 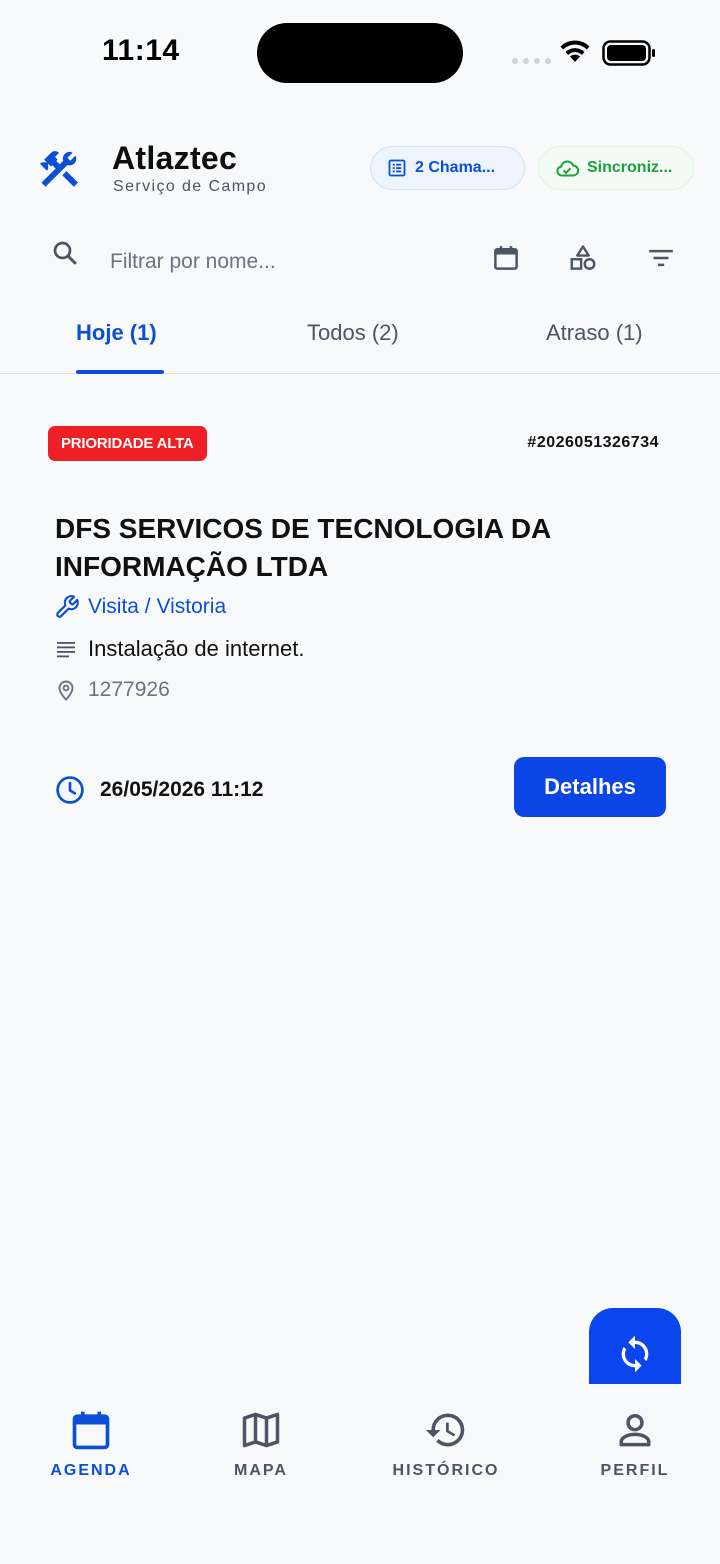 What do you see at coordinates (67, 606) in the screenshot?
I see `wrench-icon` at bounding box center [67, 606].